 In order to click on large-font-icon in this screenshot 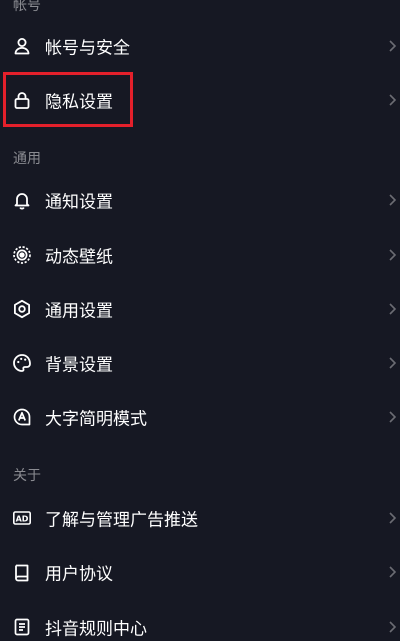, I will do `click(22, 417)`.